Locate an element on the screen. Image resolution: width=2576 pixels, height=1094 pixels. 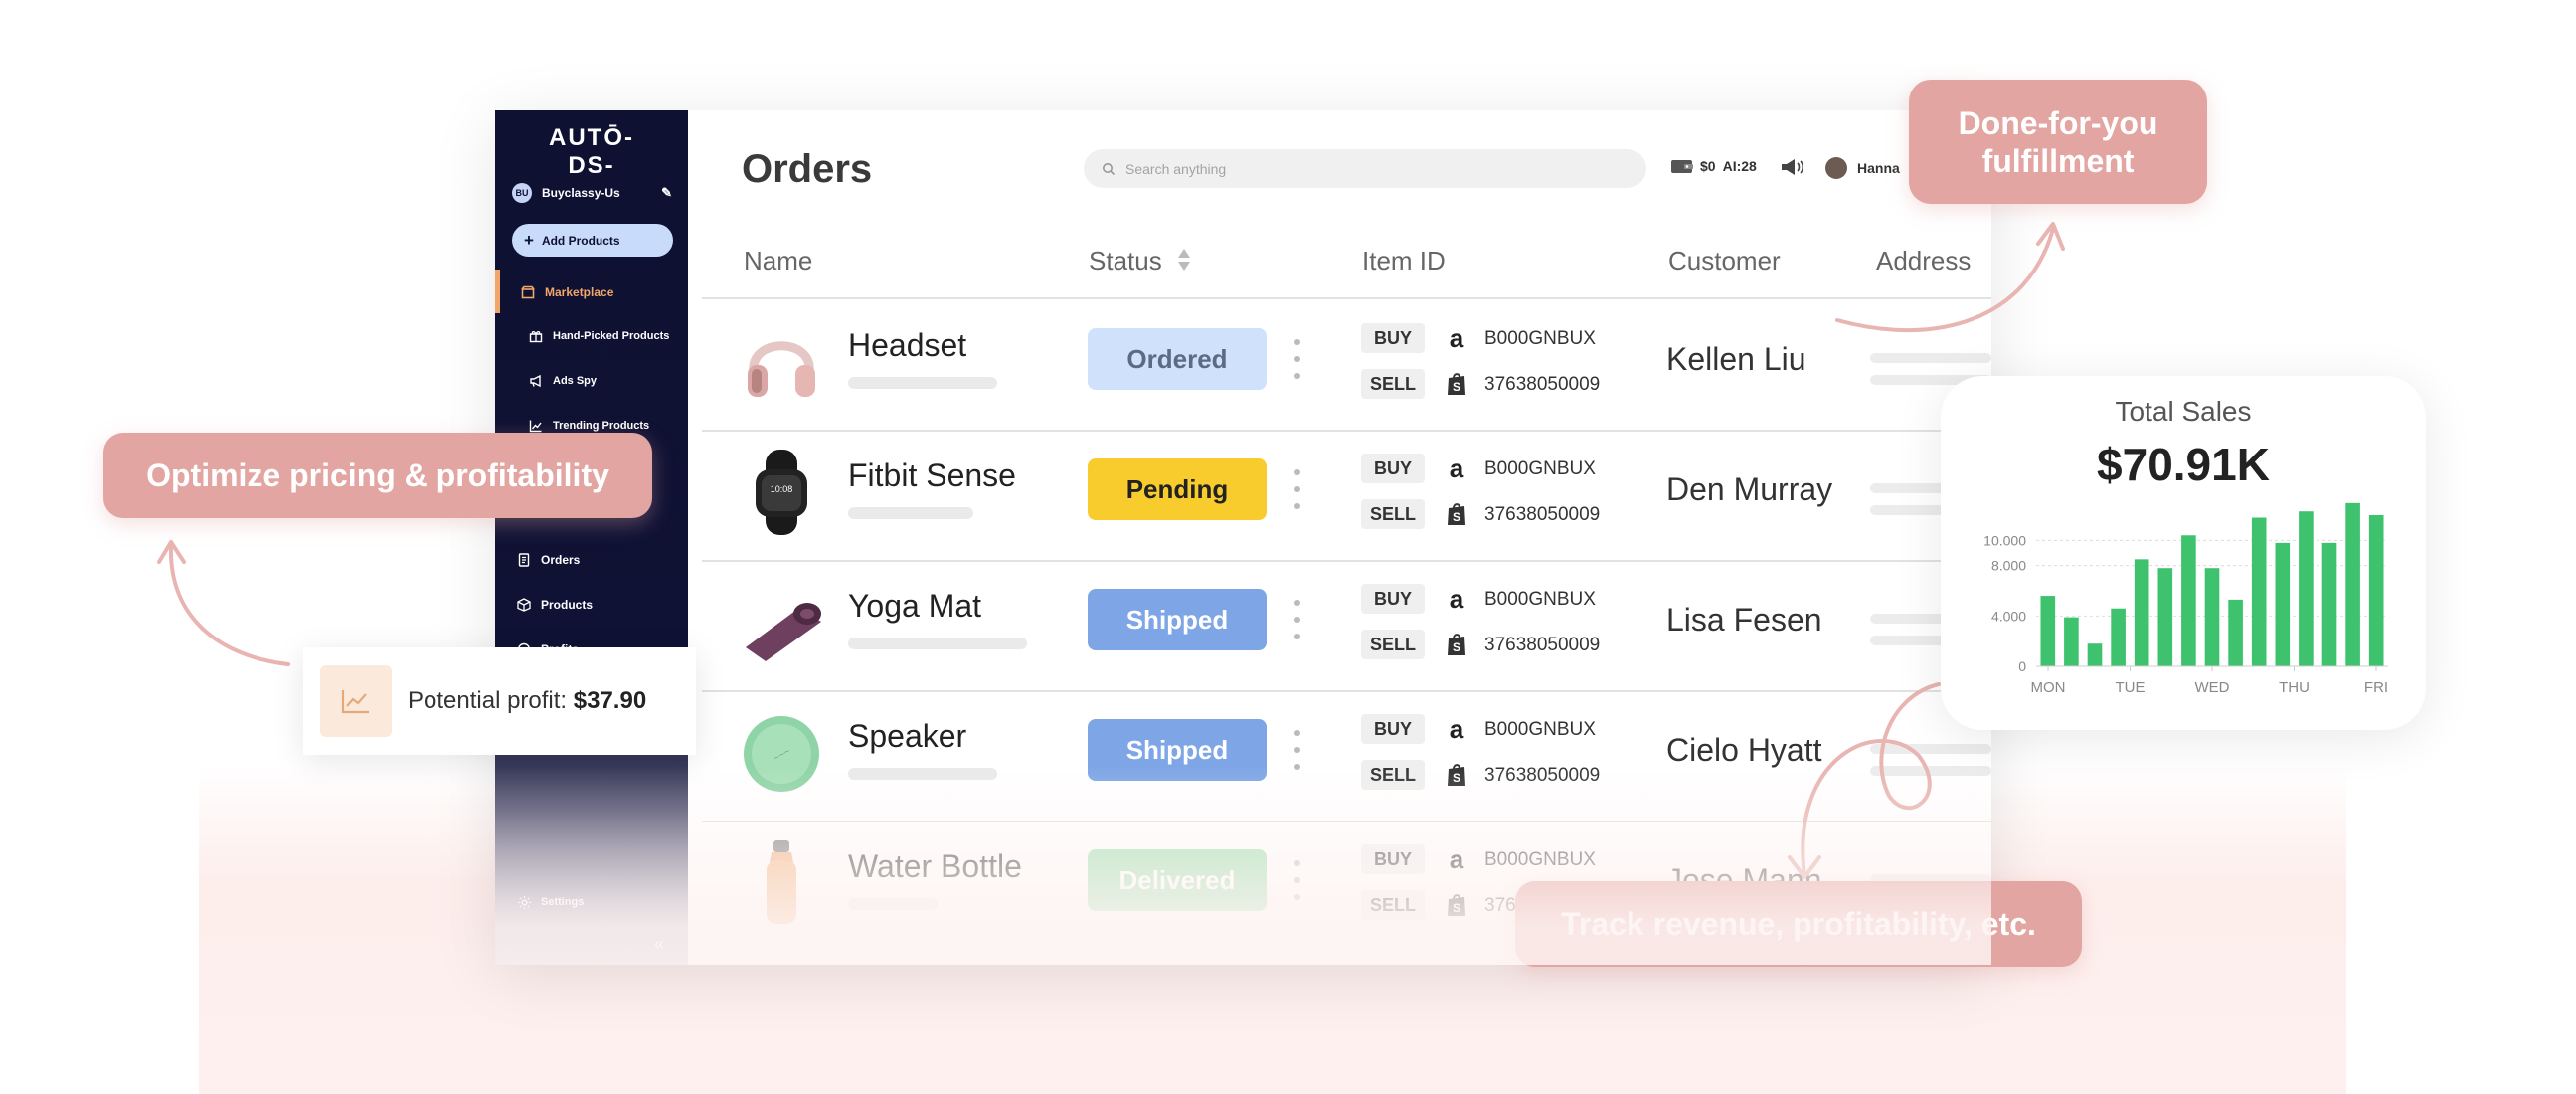
revenue-callout: Track revenue, profitability, etc. is located at coordinates (1798, 924).